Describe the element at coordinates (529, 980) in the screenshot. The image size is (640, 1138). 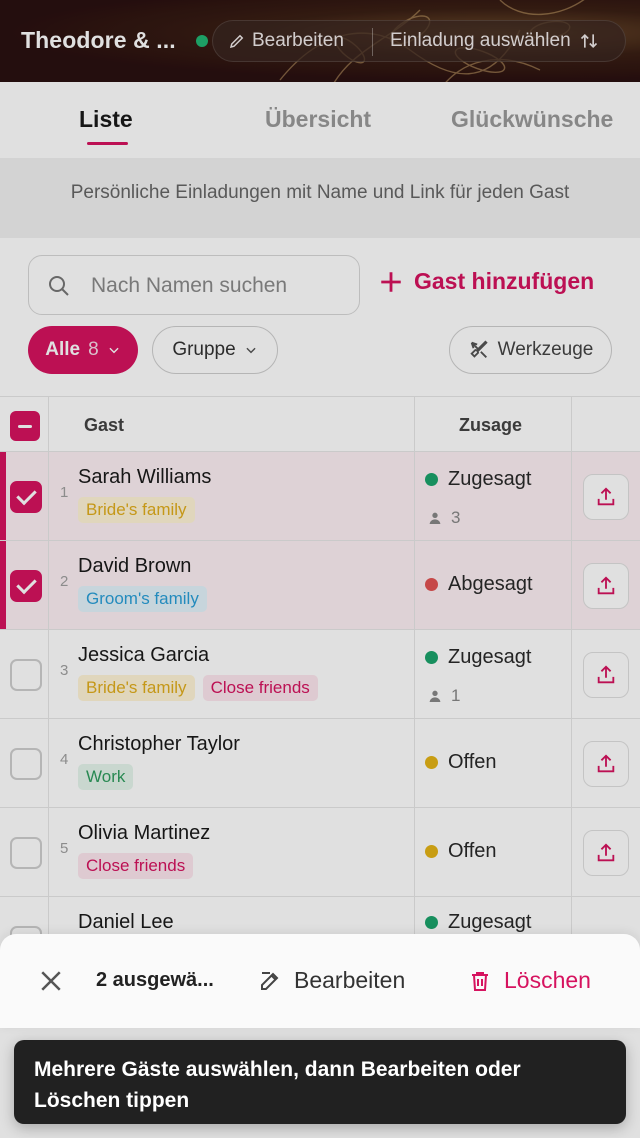
I see `bulk-delete-button: Löschen` at that location.